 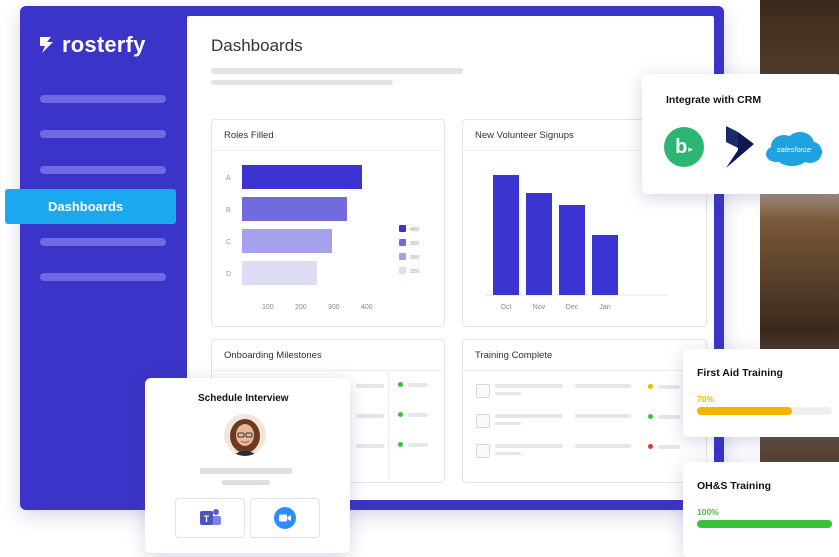 I want to click on card-title: New Volunteer Signups, so click(x=524, y=135).